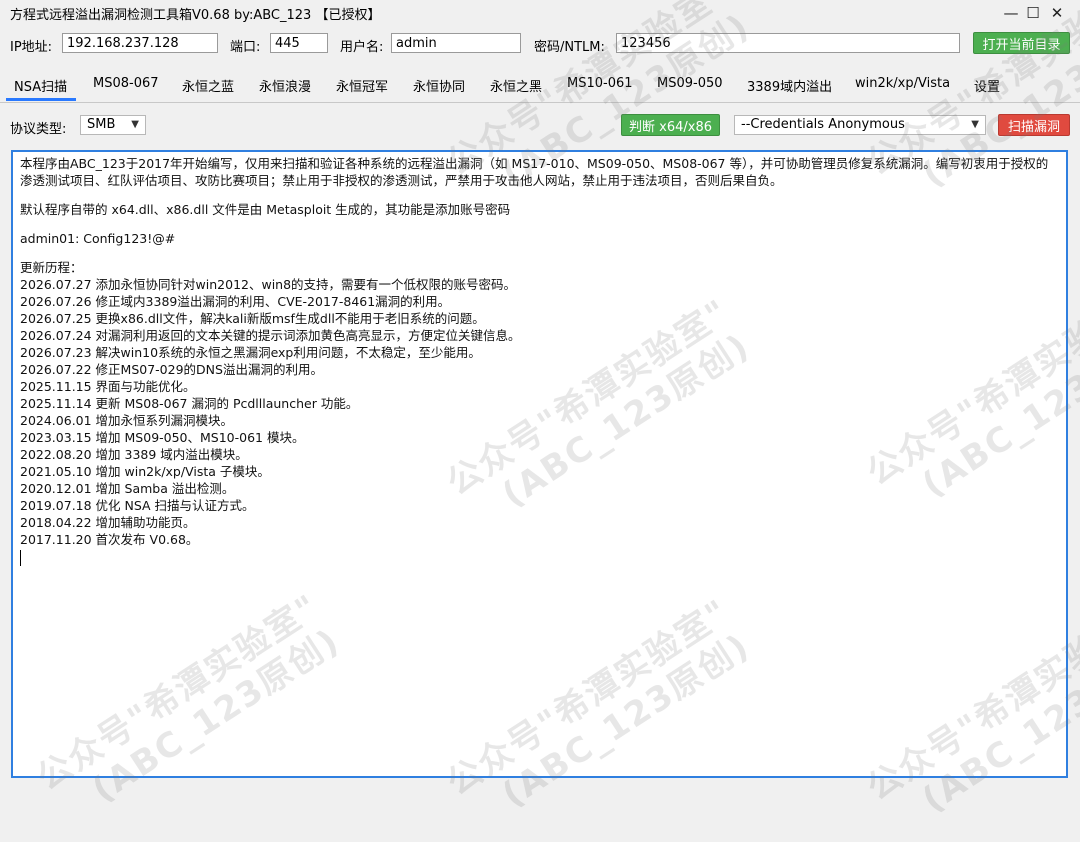 This screenshot has width=1080, height=842. What do you see at coordinates (789, 85) in the screenshot?
I see `tab-3389-domain-overflow: 3389域内溢出` at bounding box center [789, 85].